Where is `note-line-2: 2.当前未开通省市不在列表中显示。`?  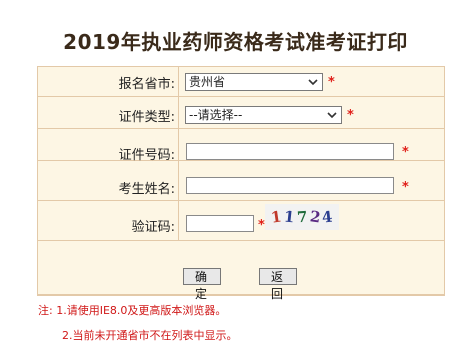 note-line-2: 2.当前未开通省市不在列表中显示。 is located at coordinates (150, 335).